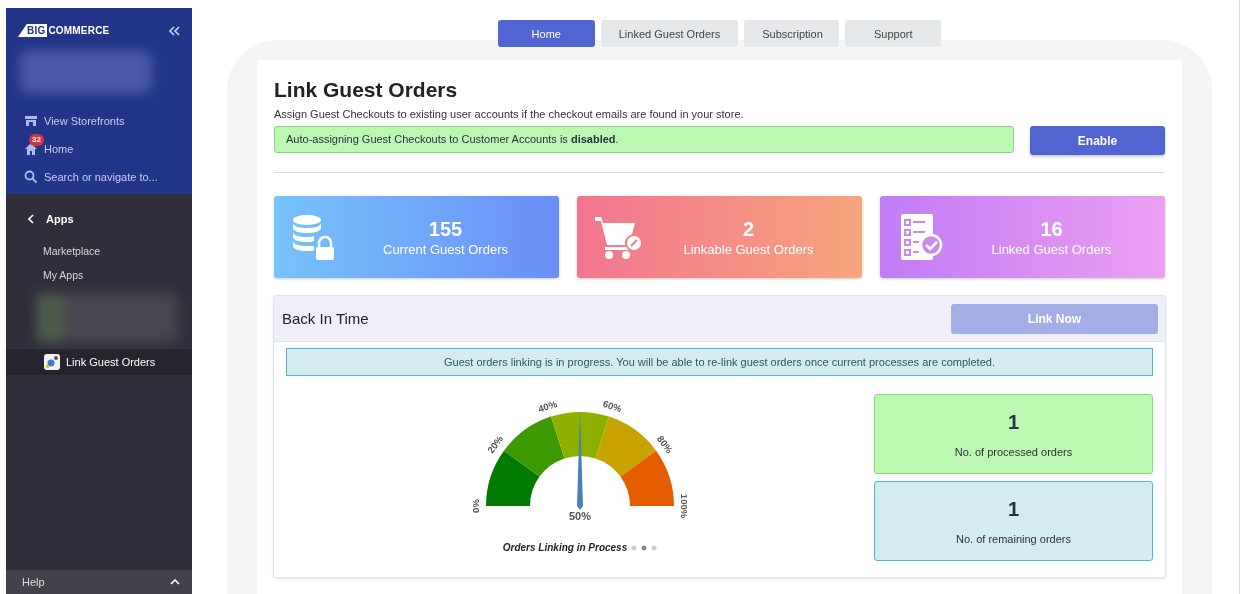 The height and width of the screenshot is (594, 1245). Describe the element at coordinates (31, 120) in the screenshot. I see `storefront-icon` at that location.